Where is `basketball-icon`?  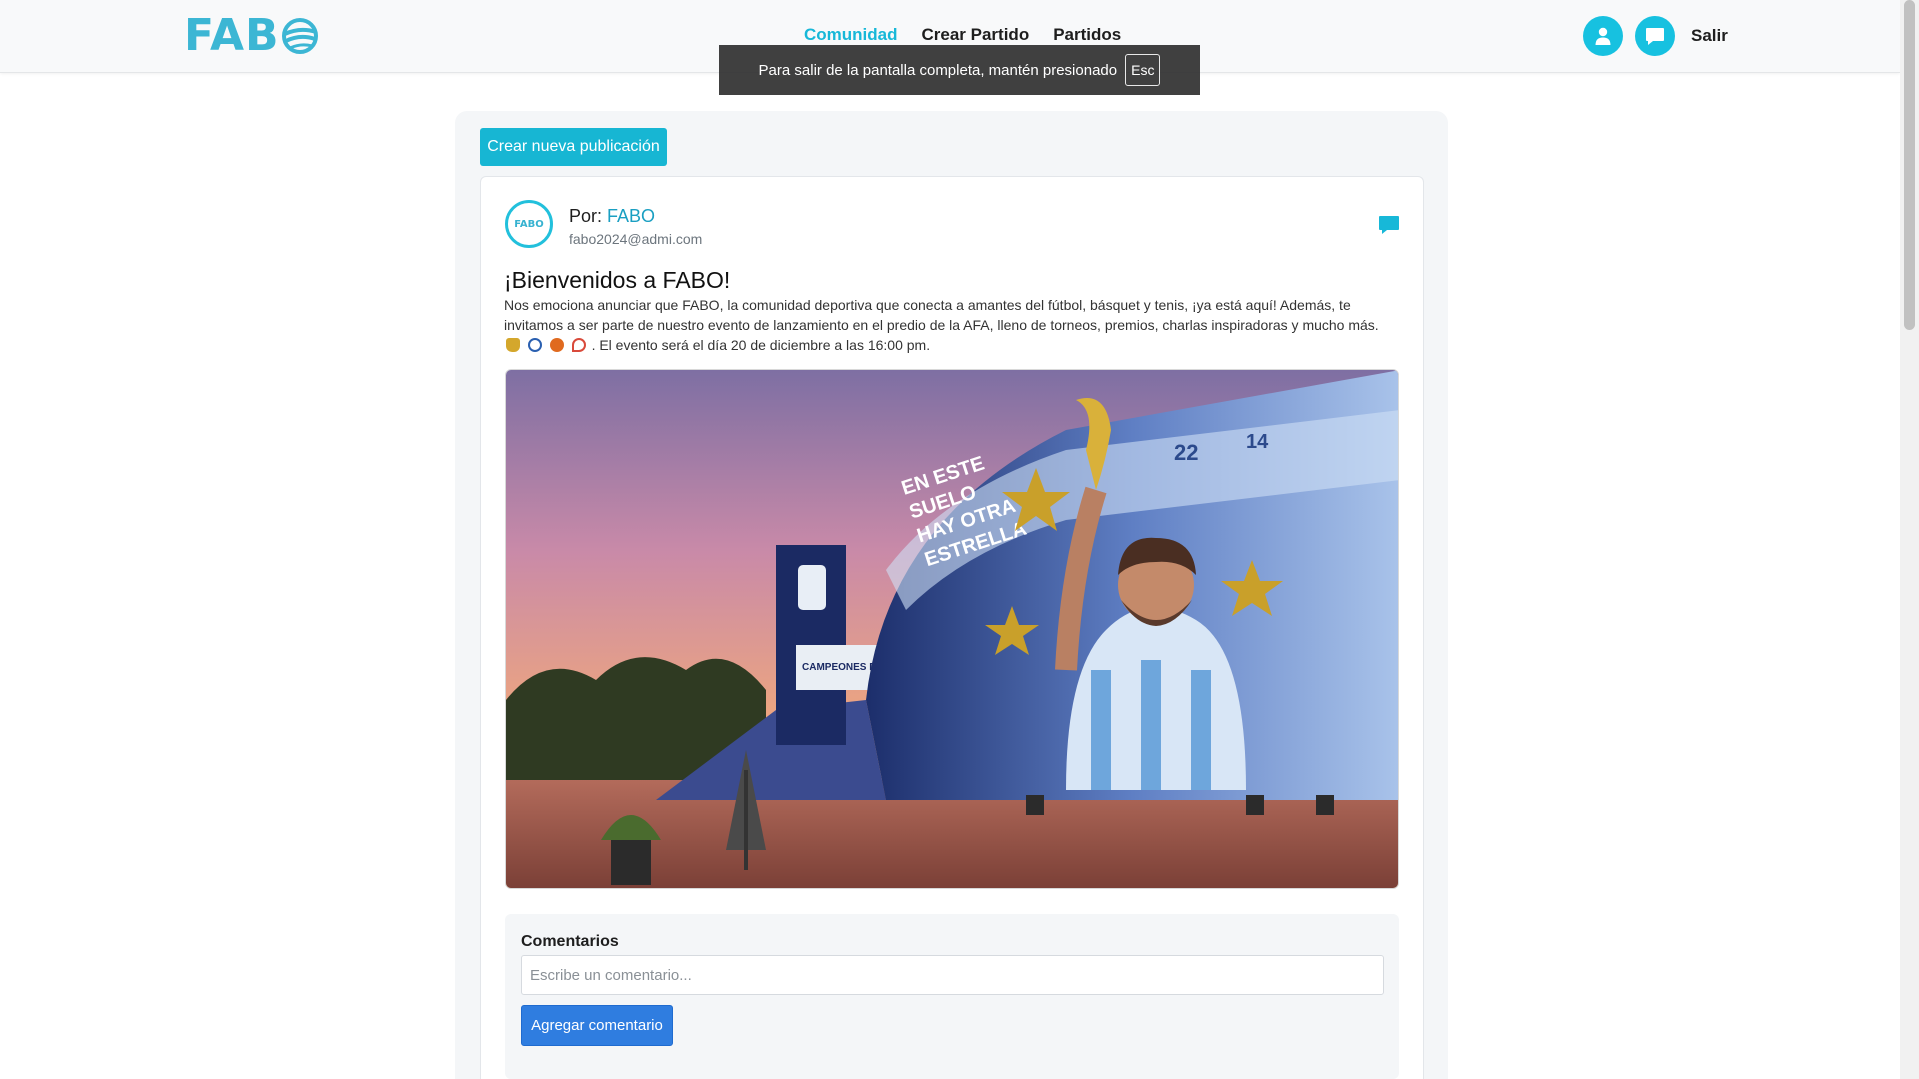
basketball-icon is located at coordinates (556, 345).